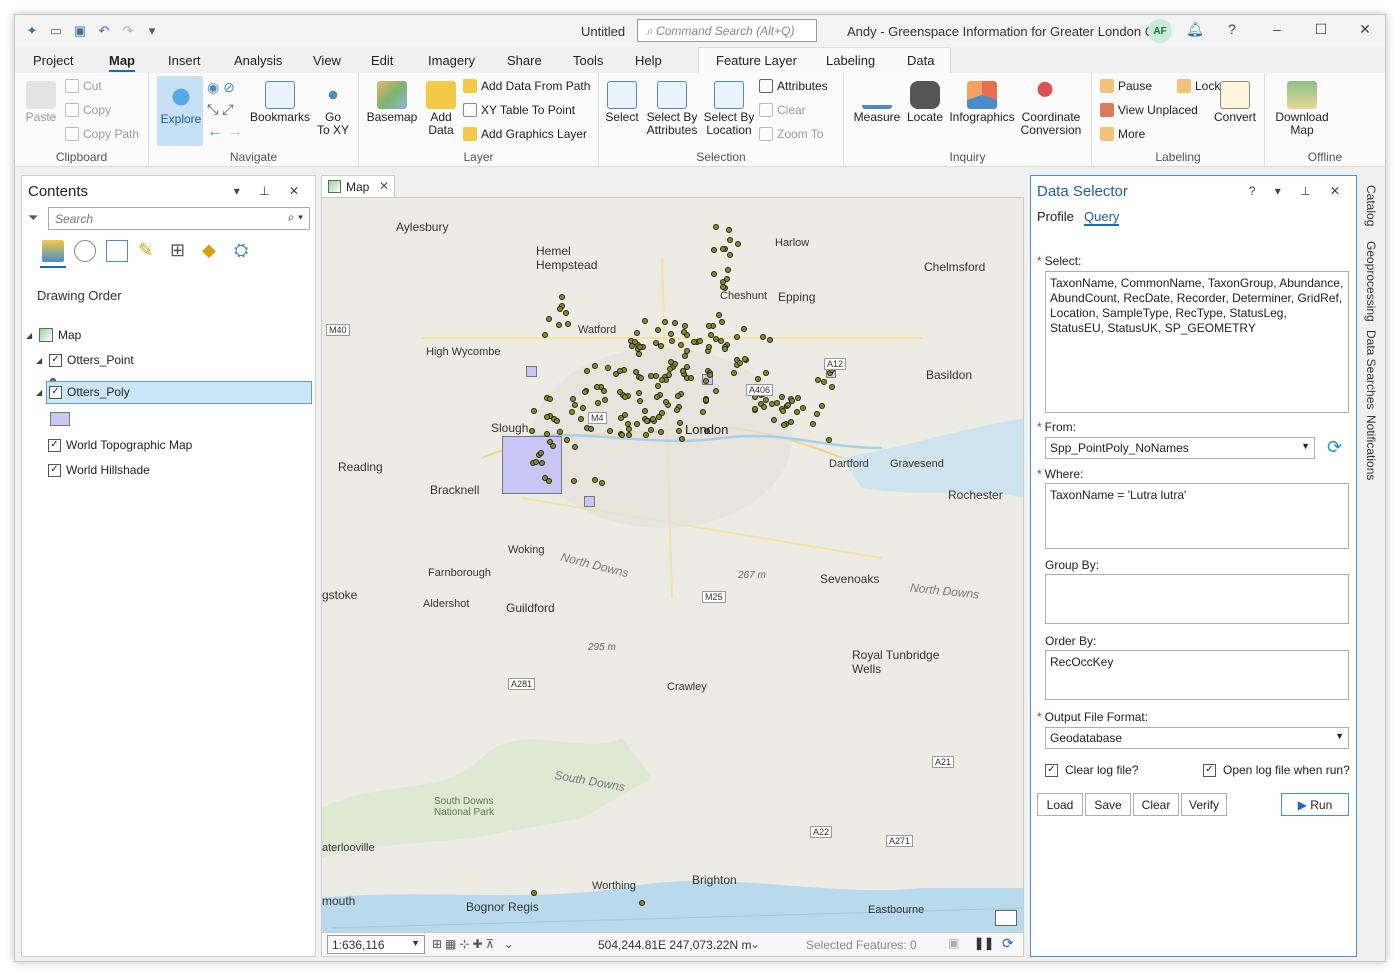  Describe the element at coordinates (1315, 804) in the screenshot. I see `run-button: ▶︎ Run` at that location.